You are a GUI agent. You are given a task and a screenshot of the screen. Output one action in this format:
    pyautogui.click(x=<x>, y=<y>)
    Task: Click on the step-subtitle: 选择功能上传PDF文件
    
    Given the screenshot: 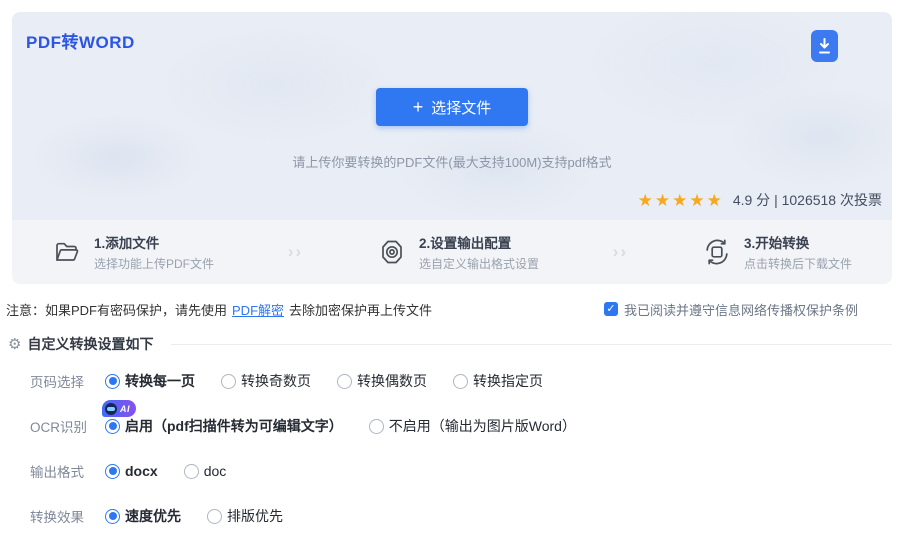 What is the action you would take?
    pyautogui.click(x=154, y=264)
    